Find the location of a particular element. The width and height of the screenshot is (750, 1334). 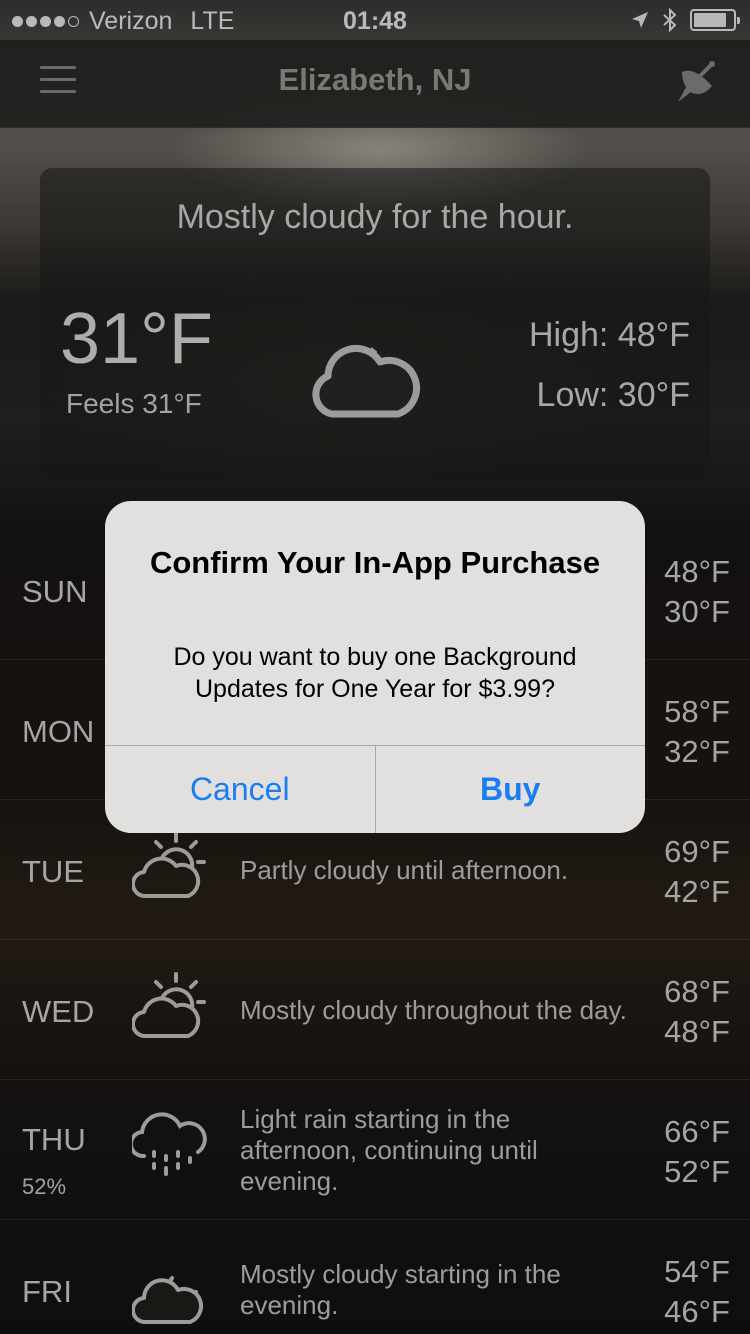

alert-title: Confirm Your In-App Purchase is located at coordinates (375, 562).